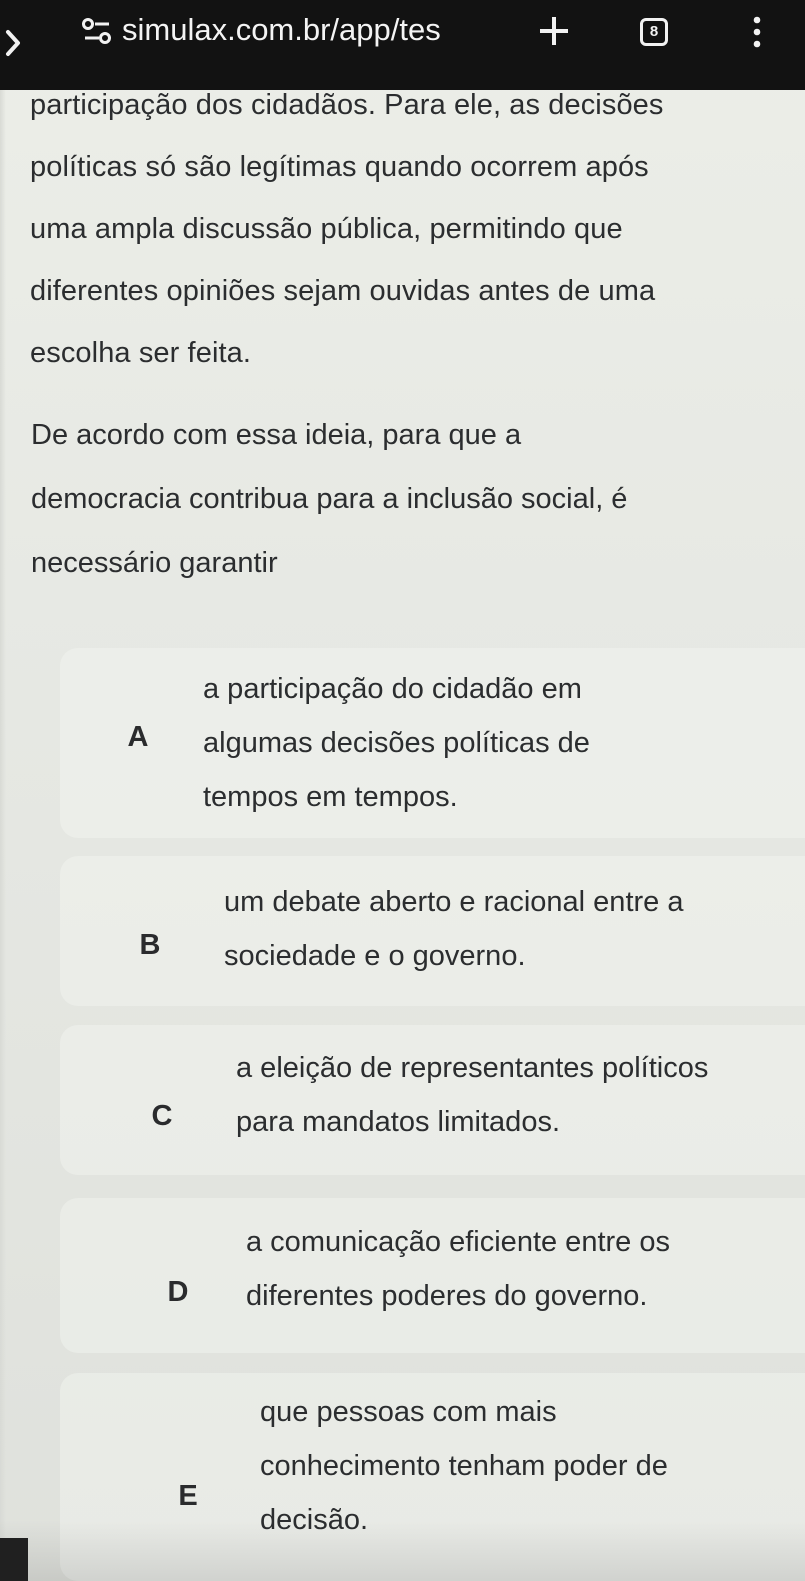 This screenshot has height=1581, width=805. What do you see at coordinates (757, 32) in the screenshot?
I see `more-vertical-icon` at bounding box center [757, 32].